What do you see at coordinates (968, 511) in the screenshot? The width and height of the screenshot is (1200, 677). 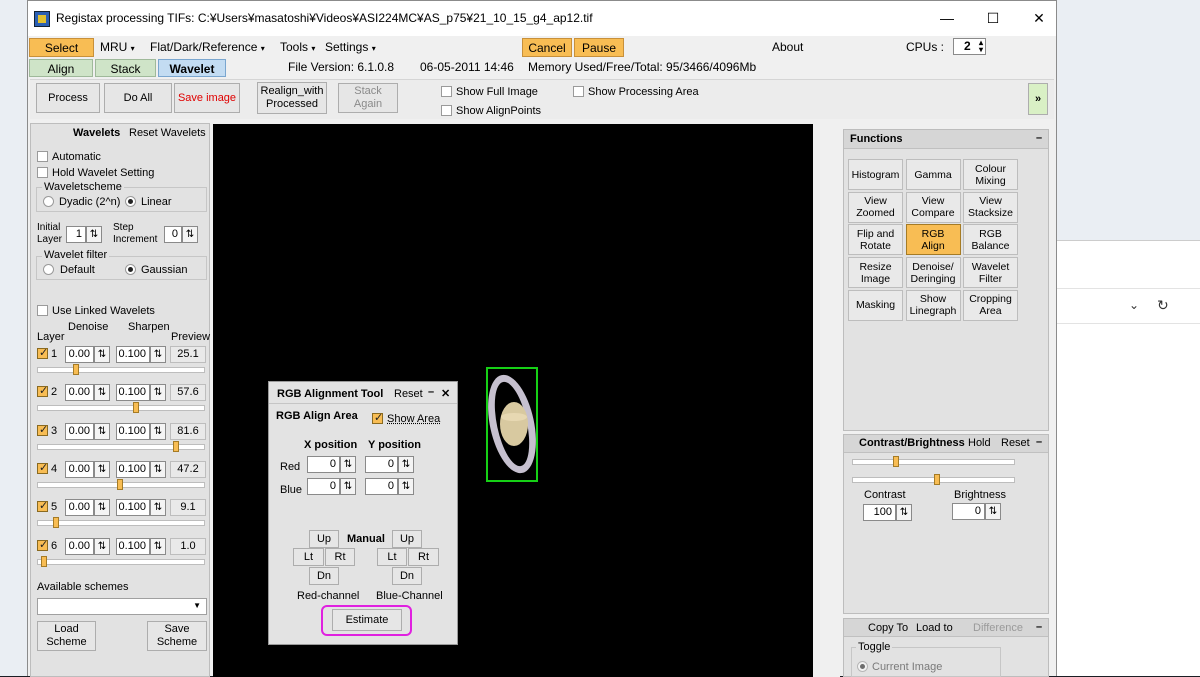 I see `brightness-input: 0` at bounding box center [968, 511].